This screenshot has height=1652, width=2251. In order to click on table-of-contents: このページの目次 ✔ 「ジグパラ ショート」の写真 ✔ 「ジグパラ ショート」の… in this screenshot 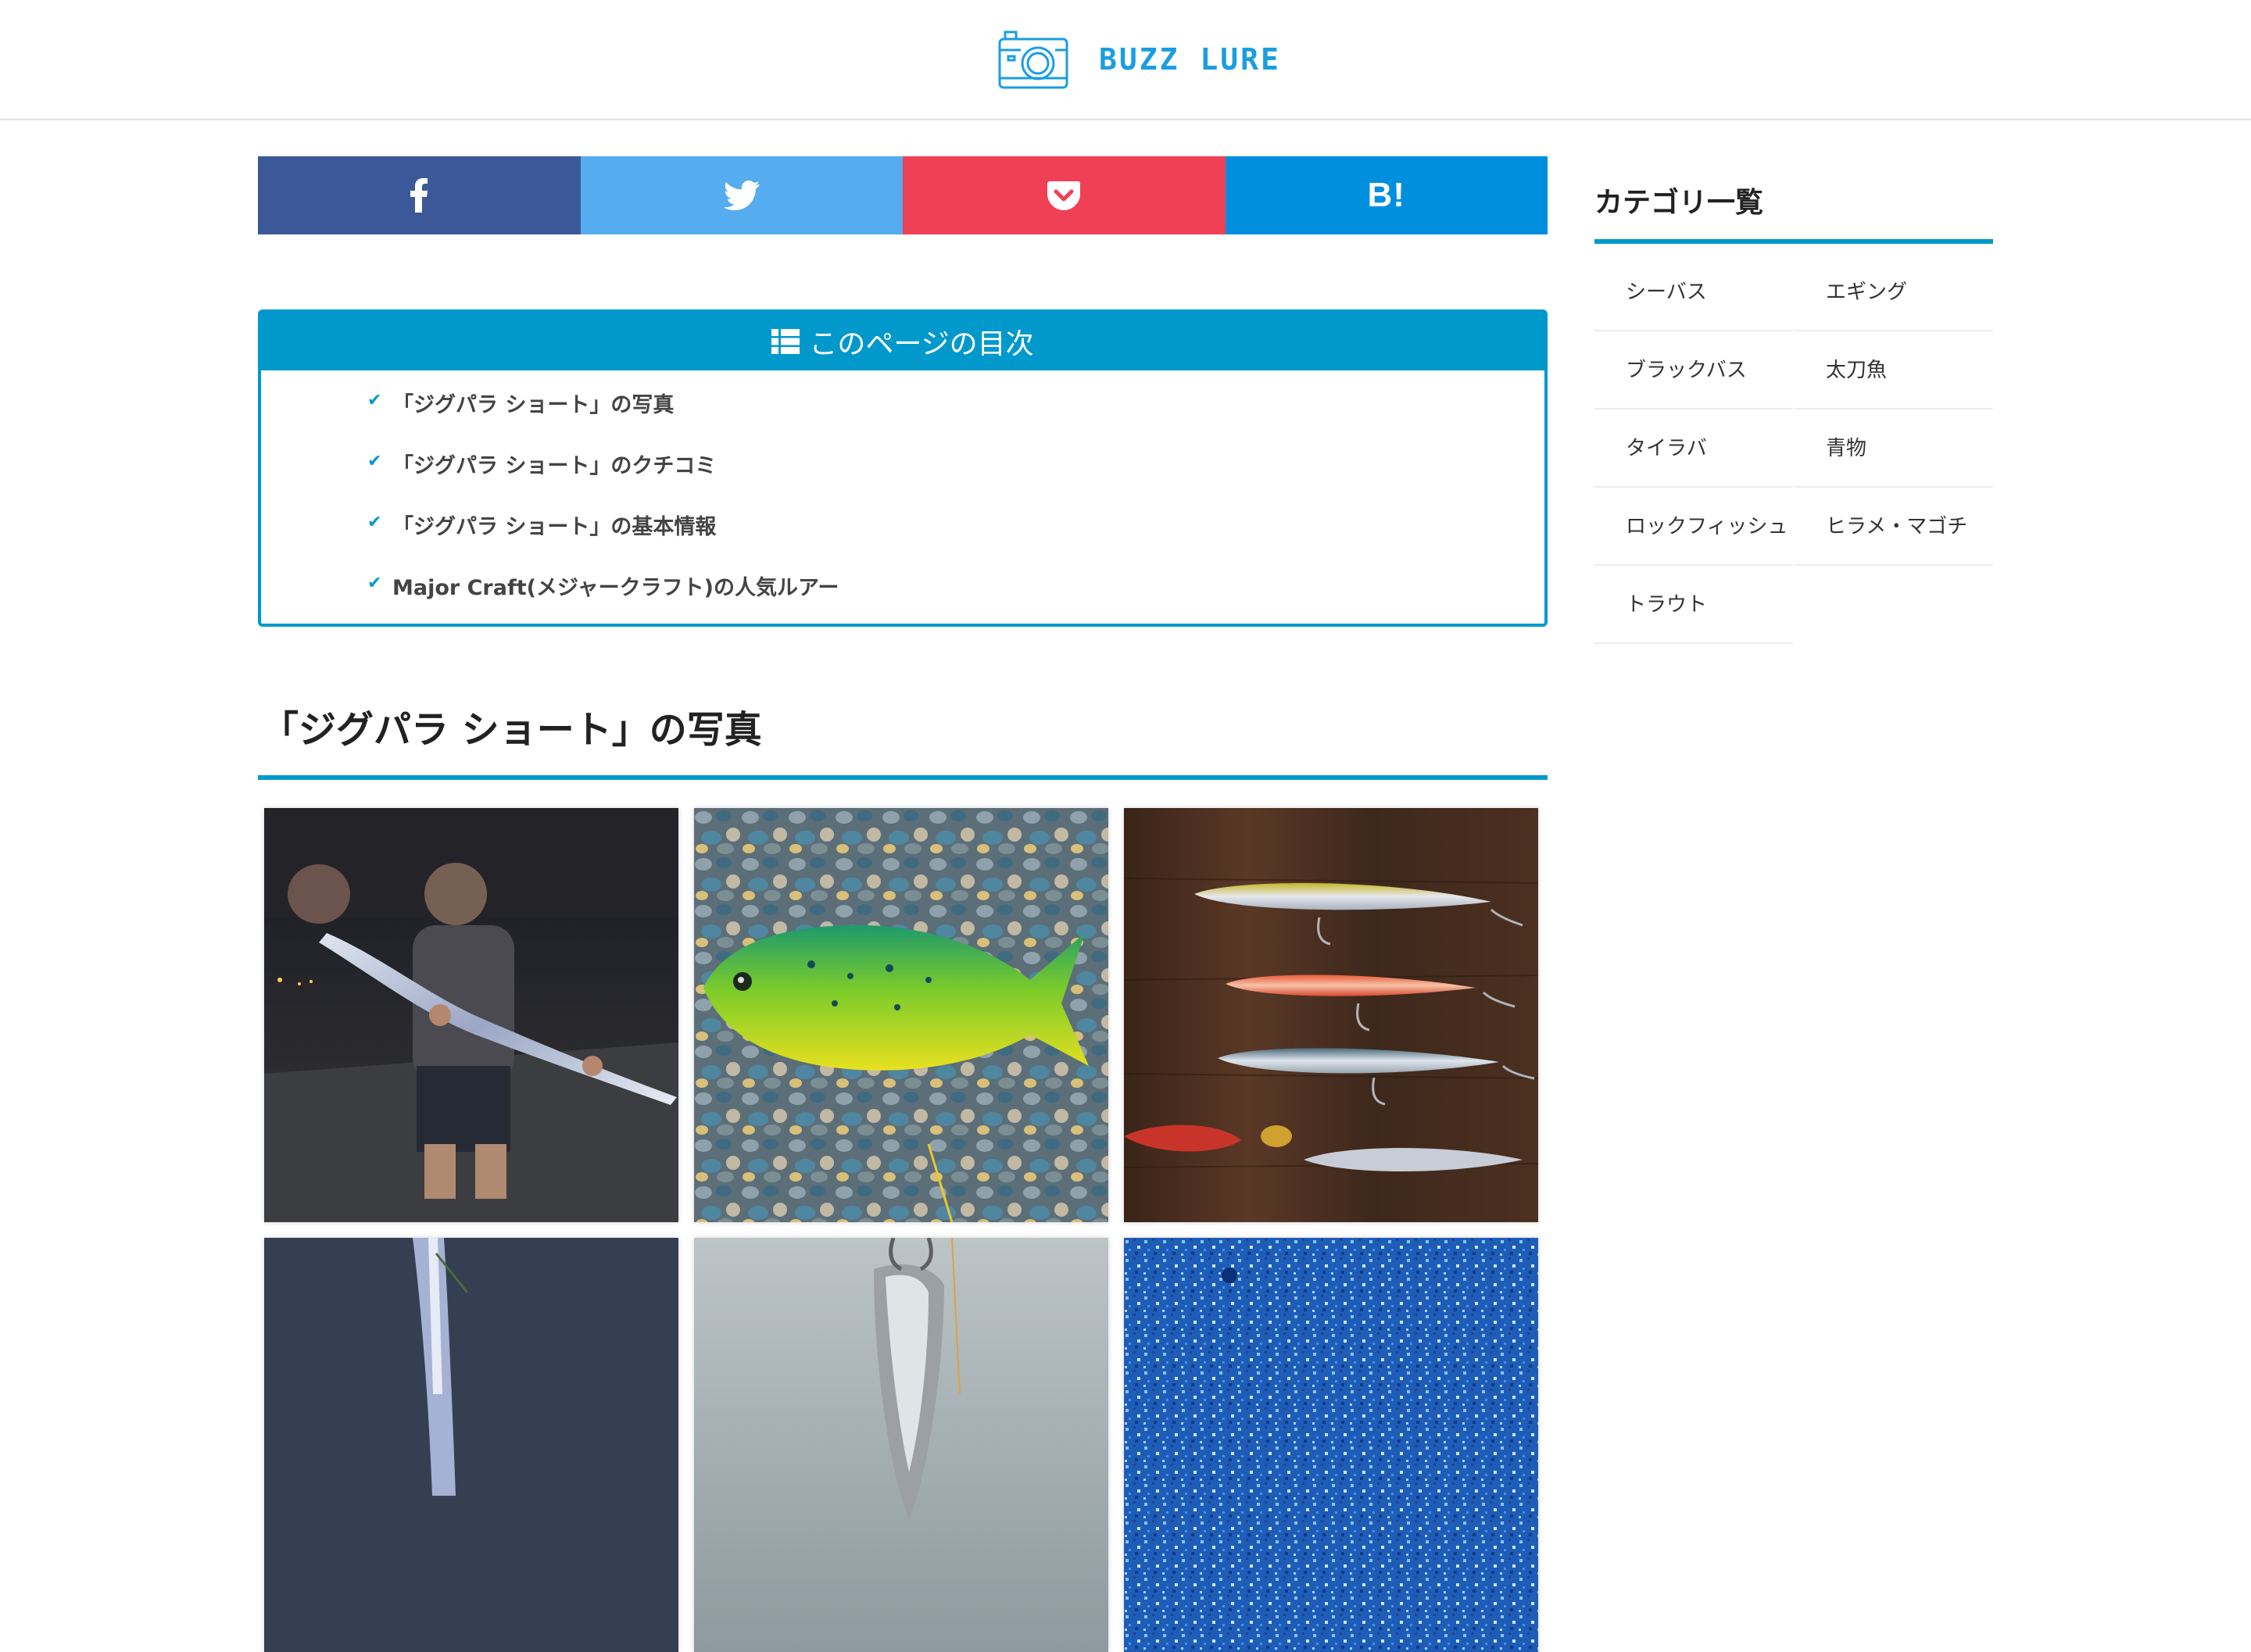, I will do `click(903, 468)`.